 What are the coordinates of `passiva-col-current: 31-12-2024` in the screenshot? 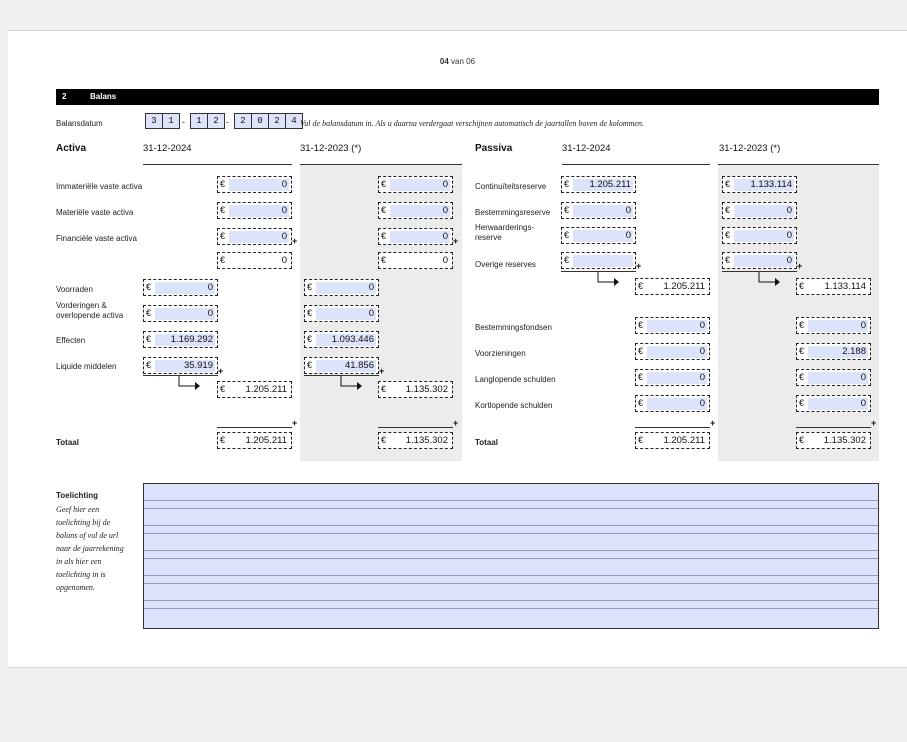 It's located at (586, 148).